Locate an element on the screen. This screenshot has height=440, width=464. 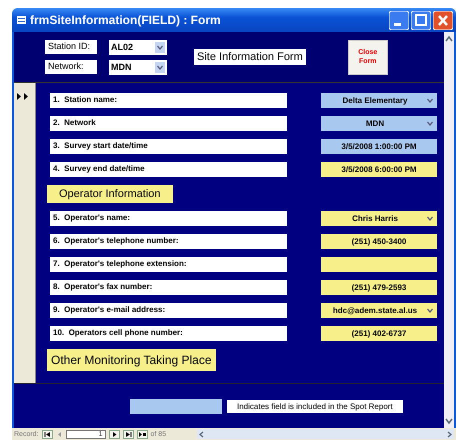
field-label: 3. Survey start date/time is located at coordinates (168, 146).